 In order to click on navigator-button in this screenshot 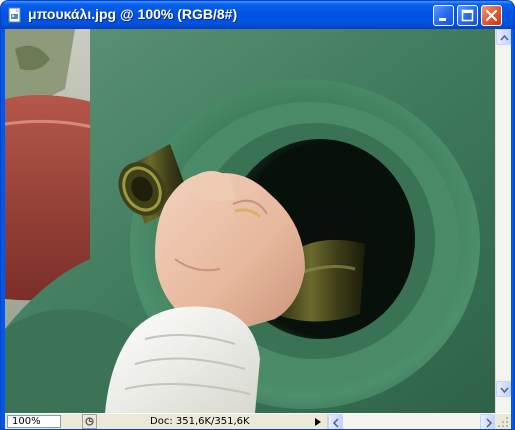, I will do `click(89, 421)`.